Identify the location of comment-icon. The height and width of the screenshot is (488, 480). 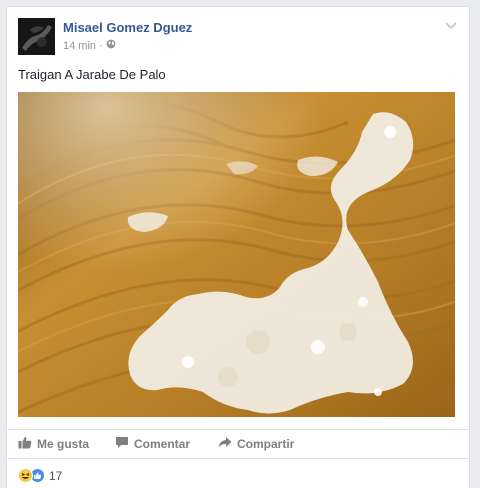
(122, 444).